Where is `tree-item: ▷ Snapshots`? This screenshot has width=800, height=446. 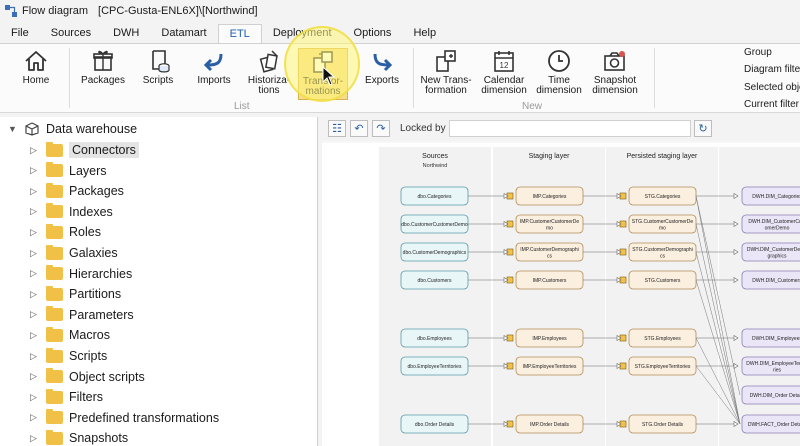
tree-item: ▷ Snapshots is located at coordinates (79, 437).